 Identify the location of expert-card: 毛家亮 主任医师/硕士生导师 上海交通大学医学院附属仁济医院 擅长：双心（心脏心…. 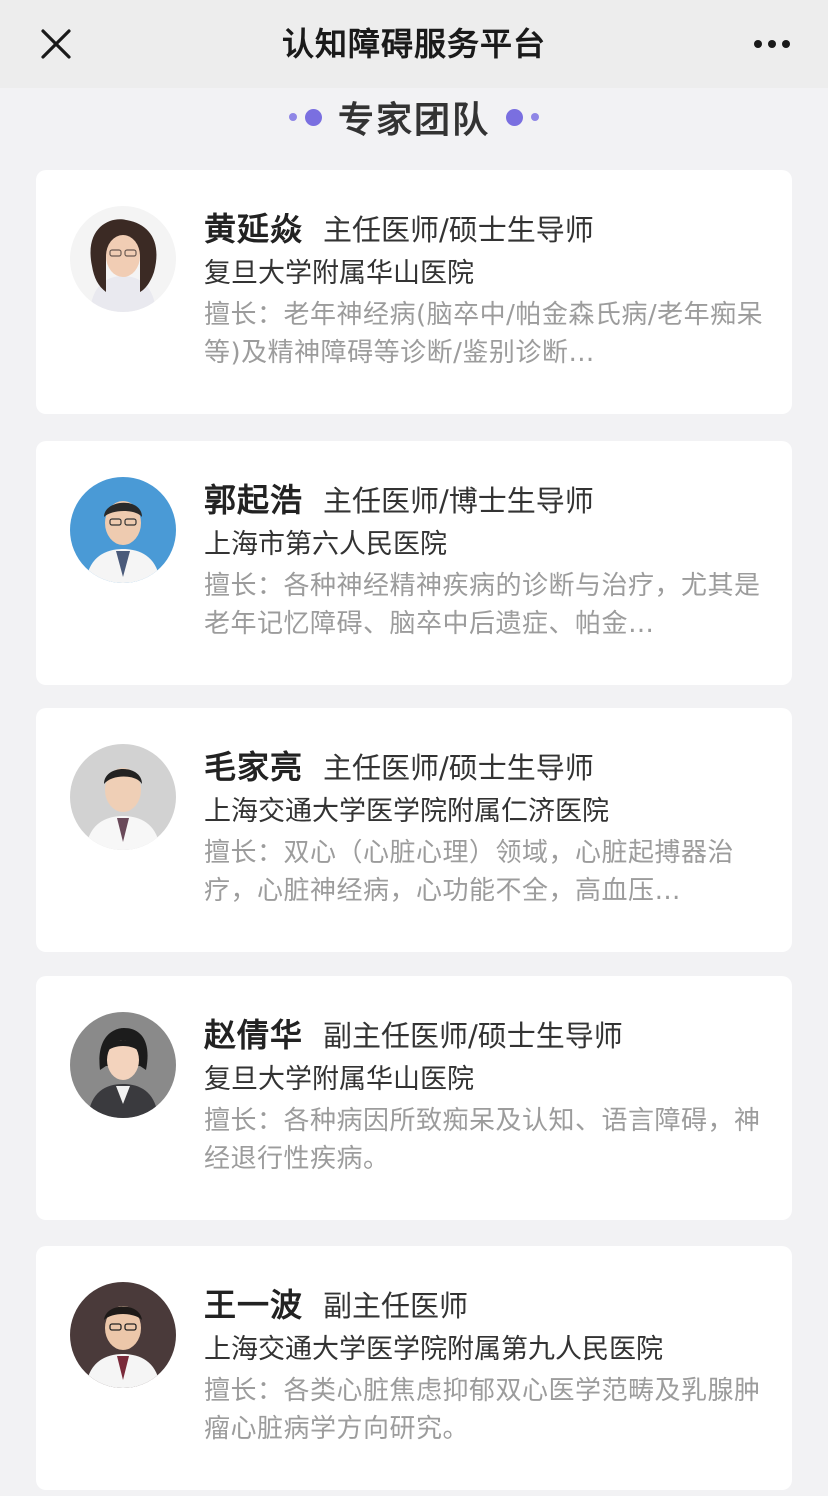
(414, 830).